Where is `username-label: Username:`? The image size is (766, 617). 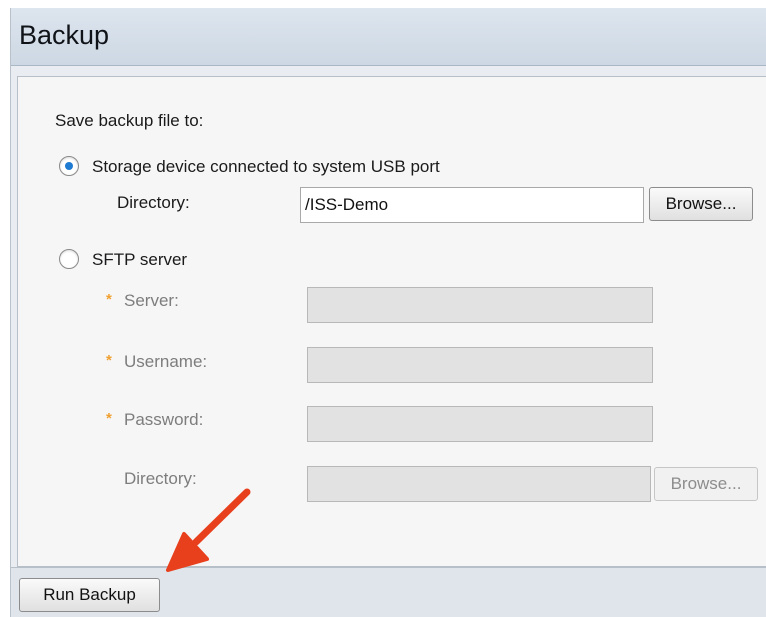 username-label: Username: is located at coordinates (166, 361).